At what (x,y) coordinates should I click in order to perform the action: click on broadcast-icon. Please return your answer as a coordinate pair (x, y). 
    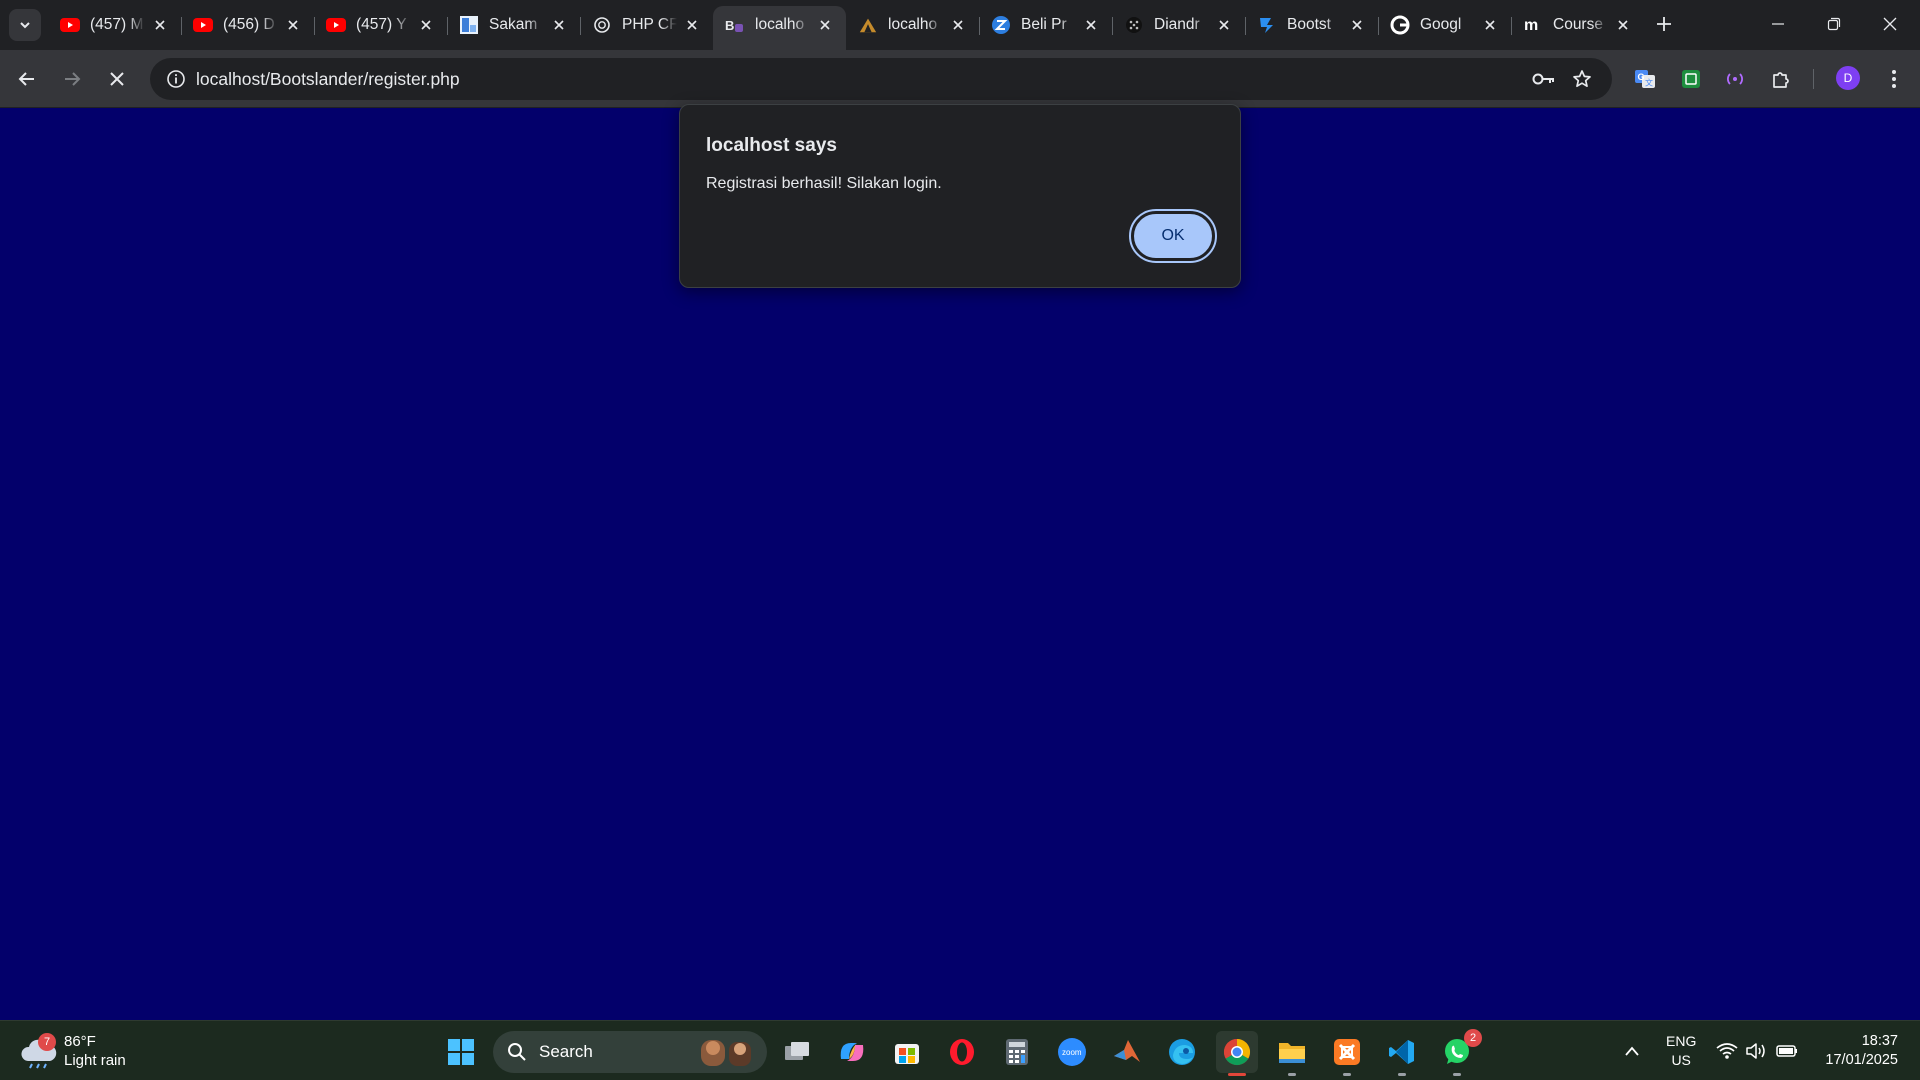
    Looking at the image, I should click on (1735, 79).